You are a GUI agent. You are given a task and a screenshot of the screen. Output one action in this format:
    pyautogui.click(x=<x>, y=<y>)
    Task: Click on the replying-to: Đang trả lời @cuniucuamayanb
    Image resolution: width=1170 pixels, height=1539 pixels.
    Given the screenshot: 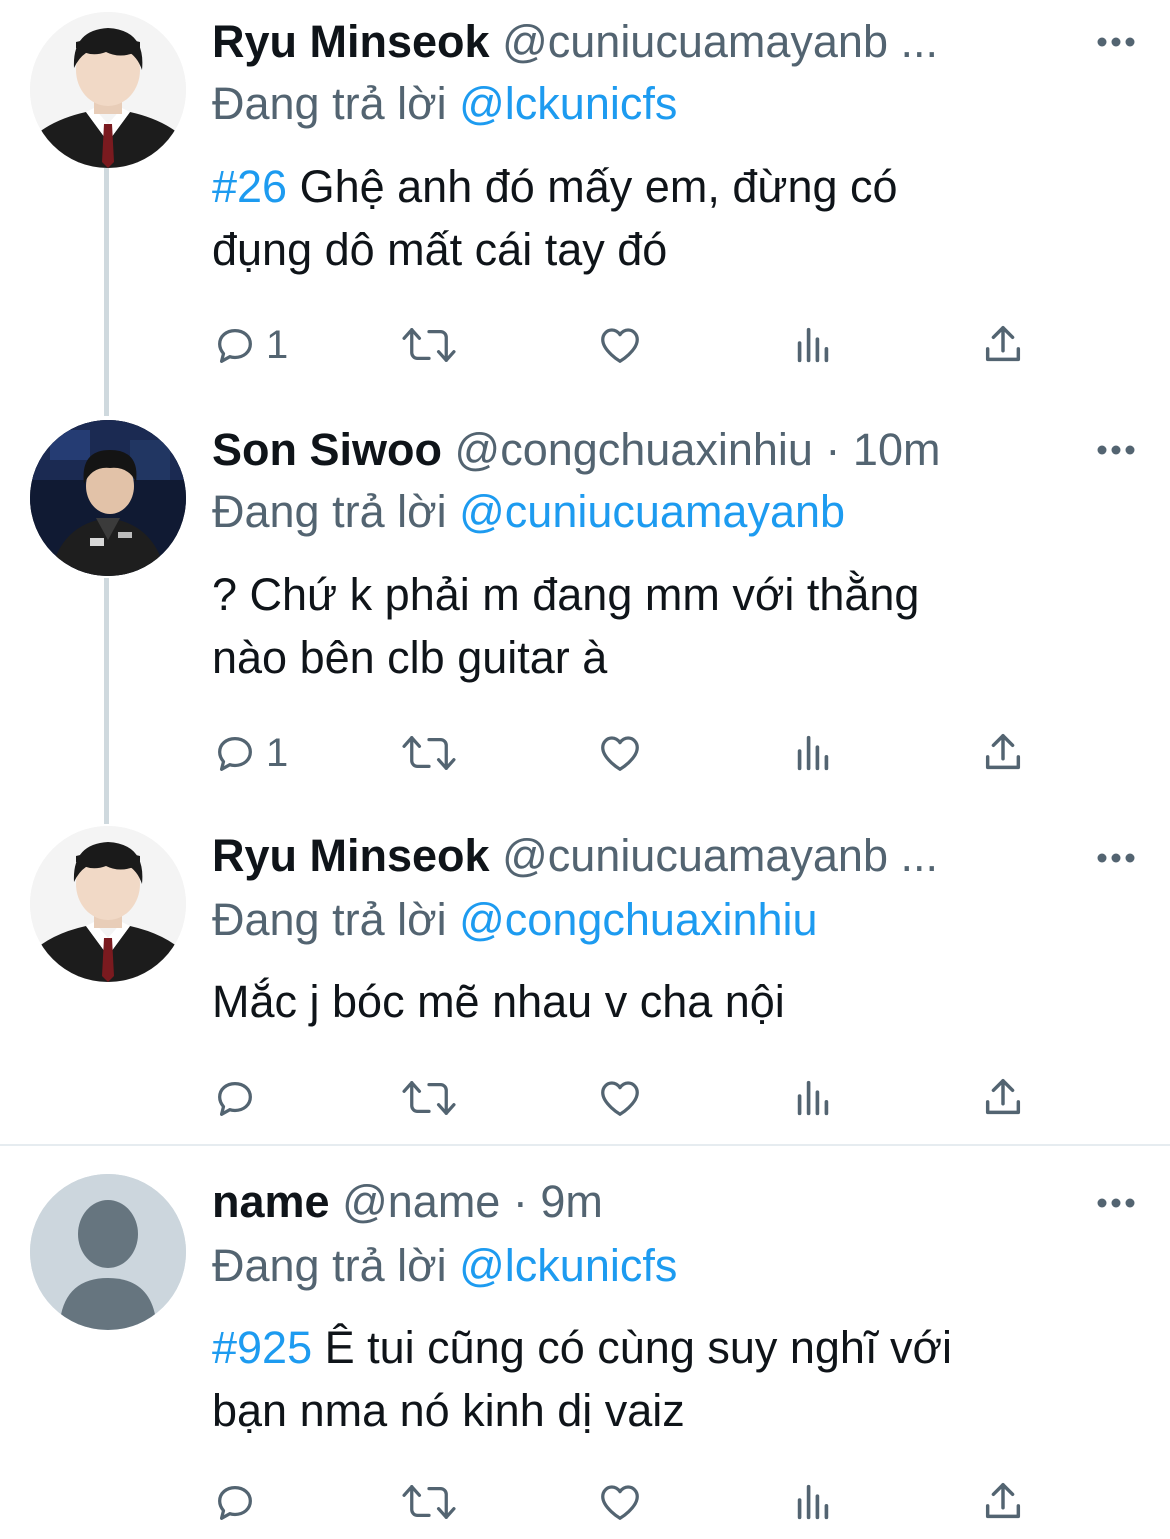 What is the action you would take?
    pyautogui.click(x=528, y=512)
    